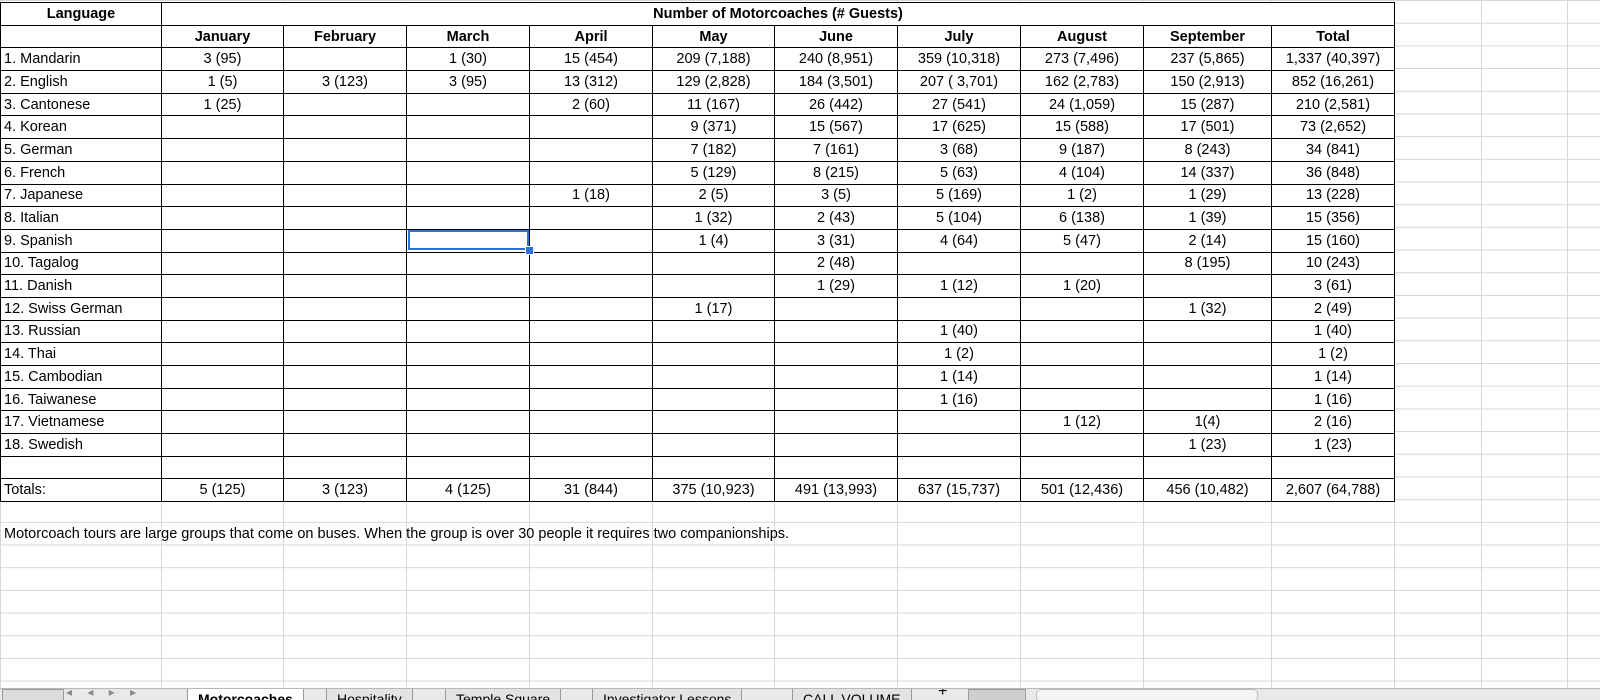 The image size is (1600, 700). I want to click on value-cell: 13 (312), so click(591, 82).